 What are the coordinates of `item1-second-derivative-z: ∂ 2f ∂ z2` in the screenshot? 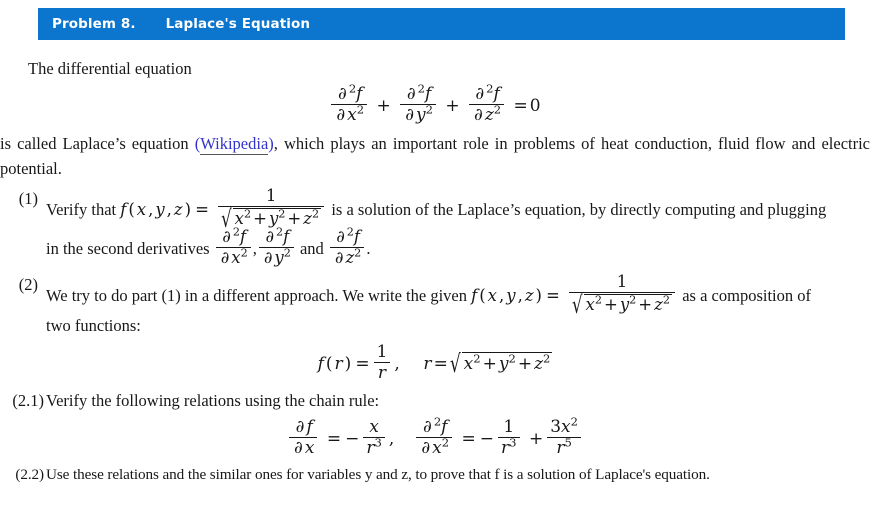 It's located at (347, 246).